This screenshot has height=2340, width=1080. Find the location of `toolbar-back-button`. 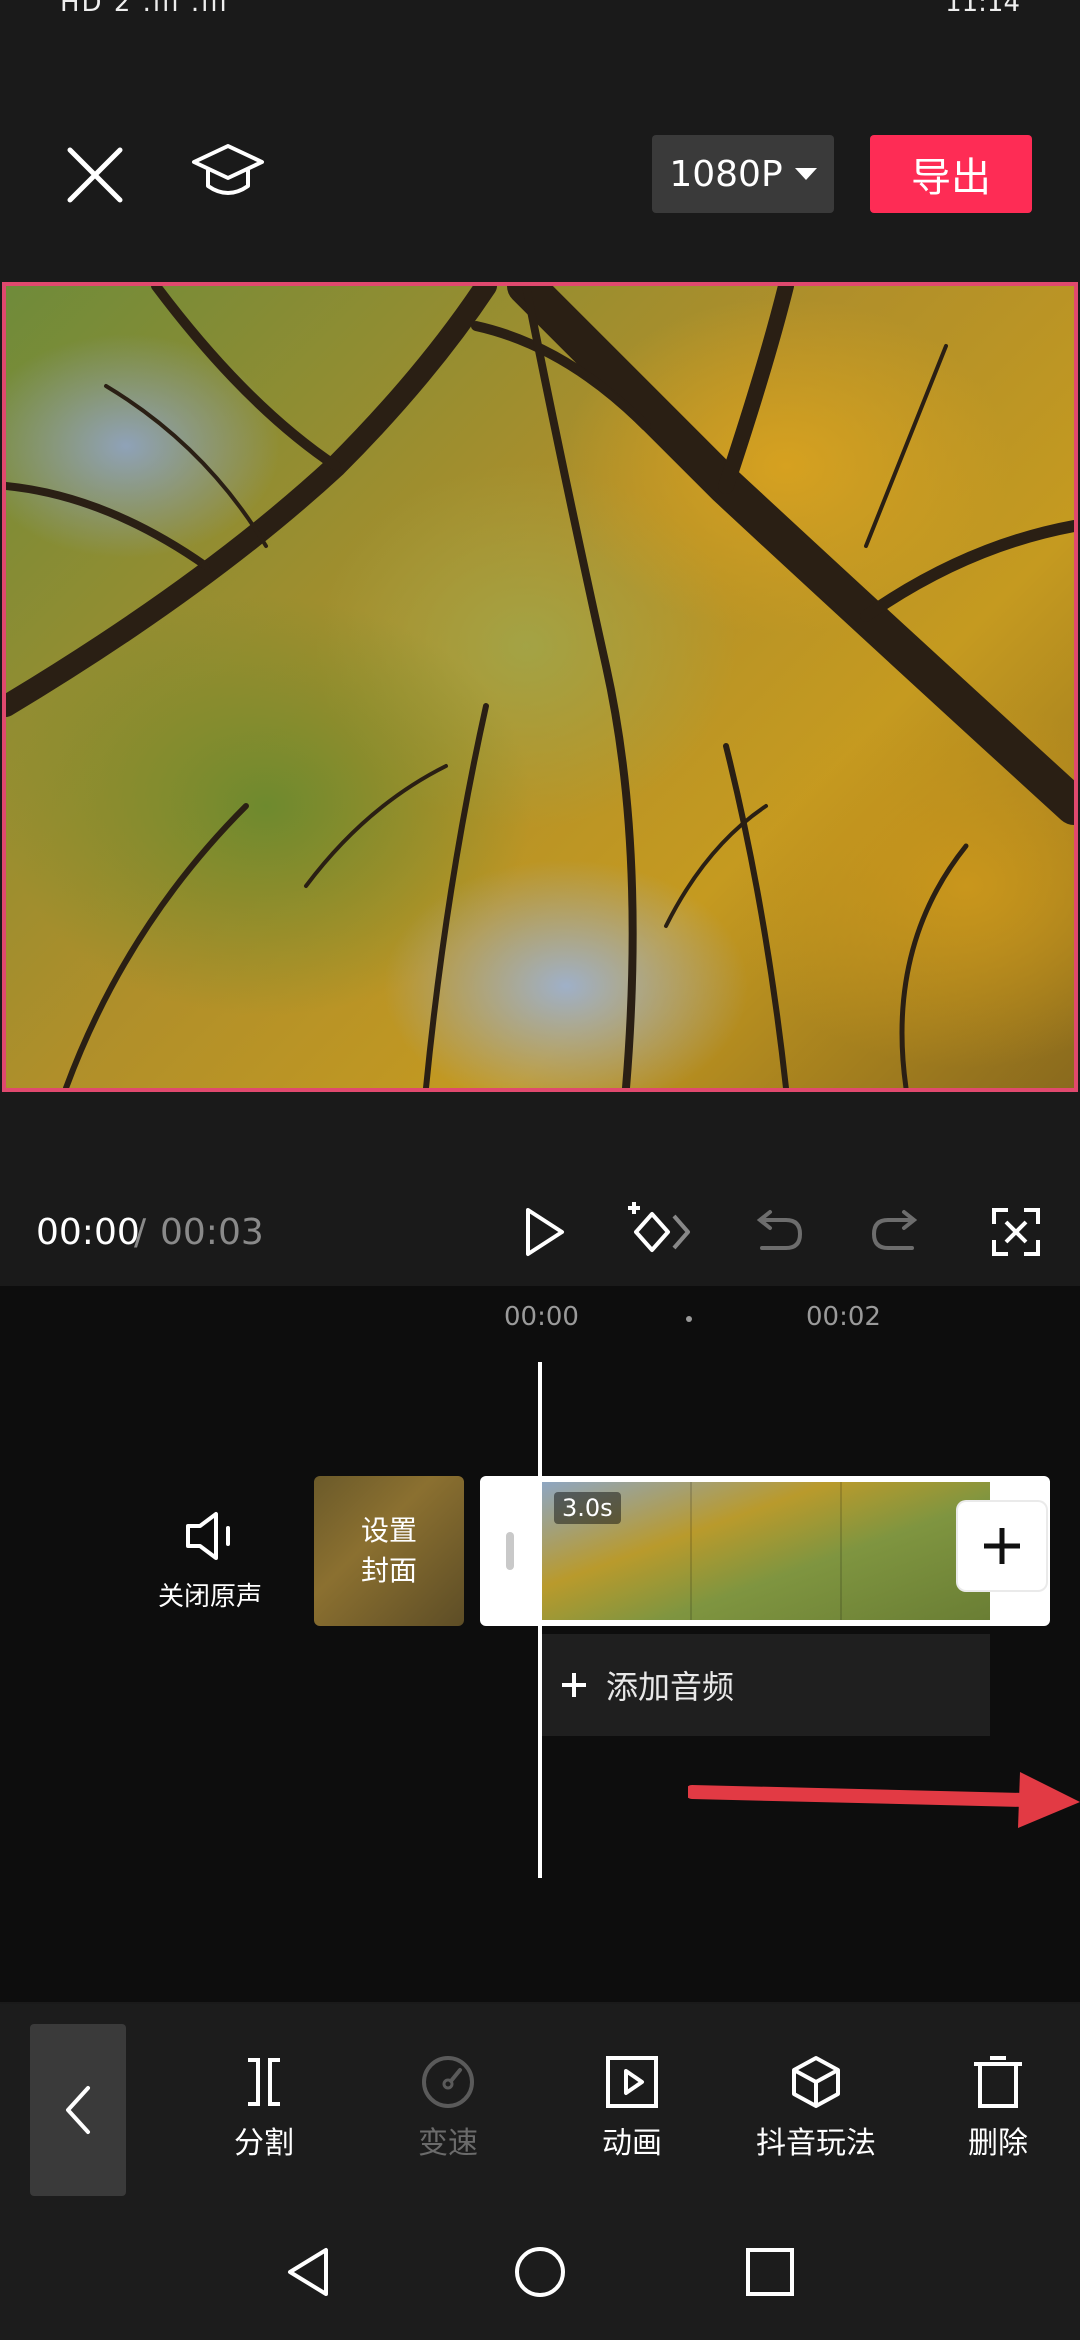

toolbar-back-button is located at coordinates (78, 2110).